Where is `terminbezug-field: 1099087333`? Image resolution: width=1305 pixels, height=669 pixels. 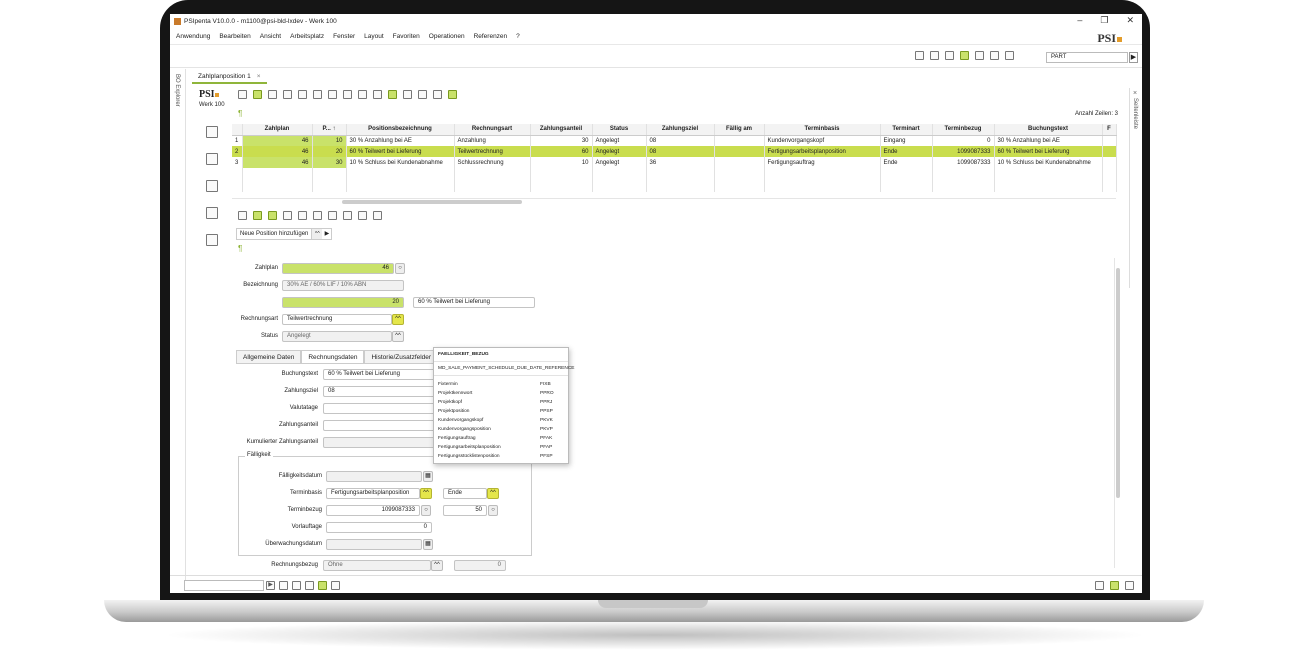
terminbezug-field: 1099087333 is located at coordinates (373, 510).